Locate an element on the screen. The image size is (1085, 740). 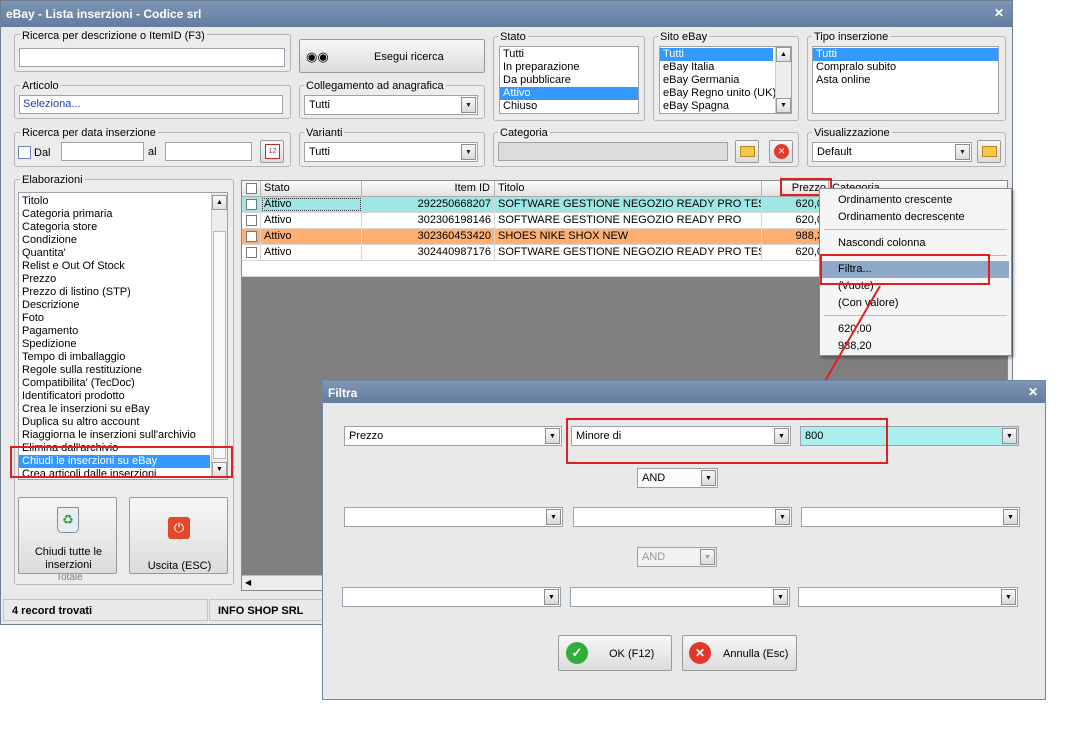
categoria-clear-button: ✕ is located at coordinates (781, 151).